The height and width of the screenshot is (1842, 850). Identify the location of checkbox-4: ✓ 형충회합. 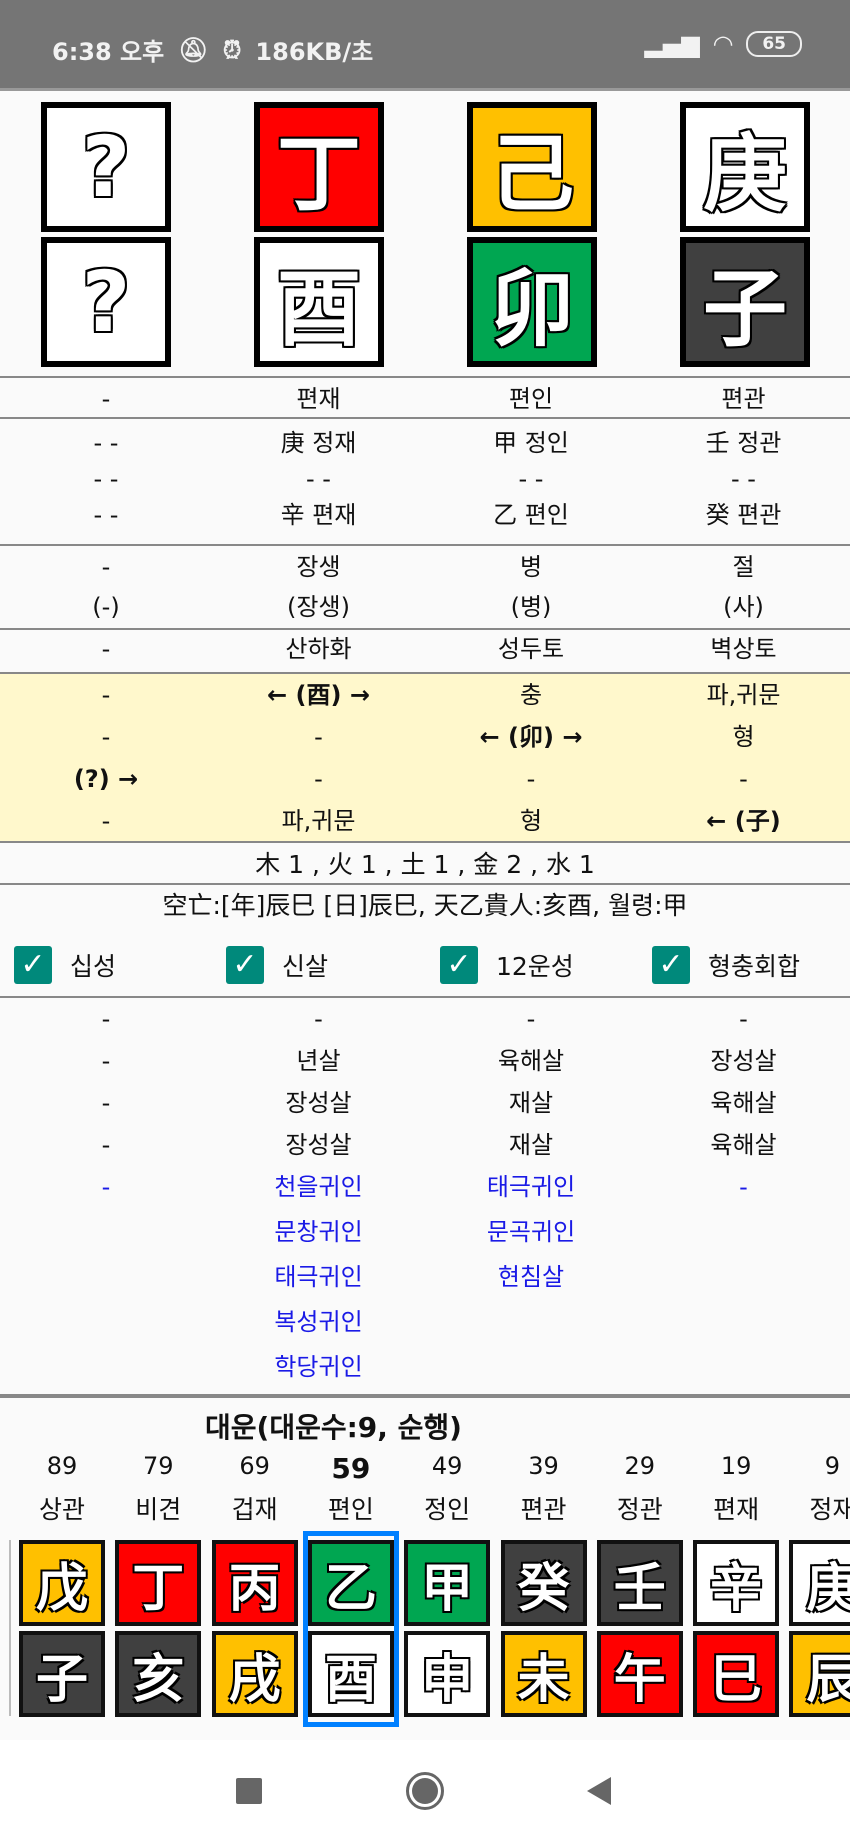
(726, 965).